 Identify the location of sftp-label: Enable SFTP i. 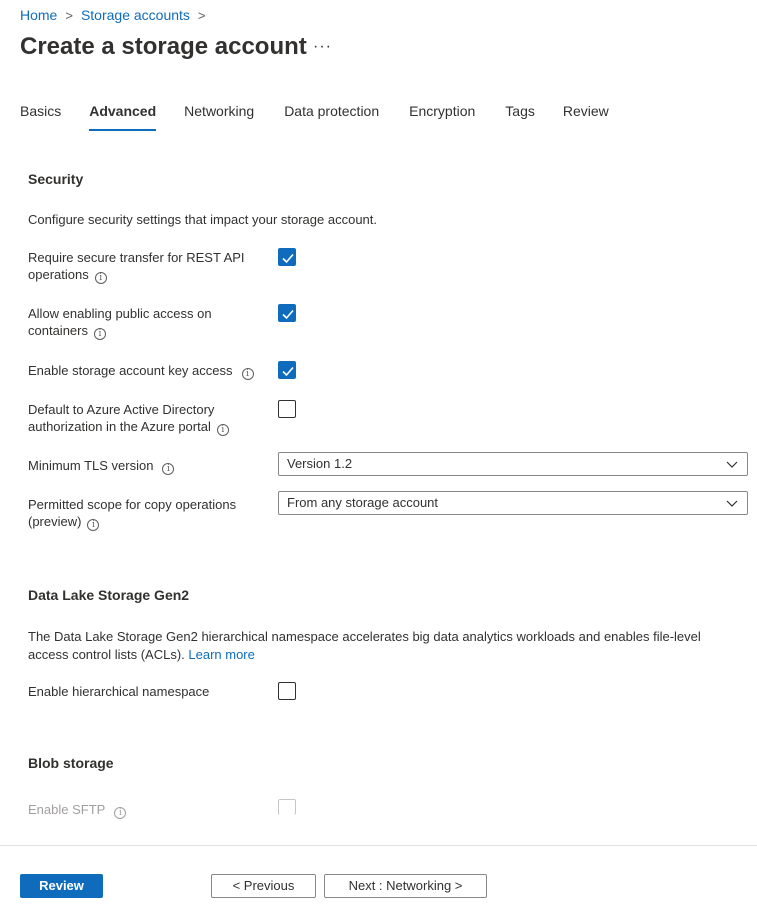
(145, 810).